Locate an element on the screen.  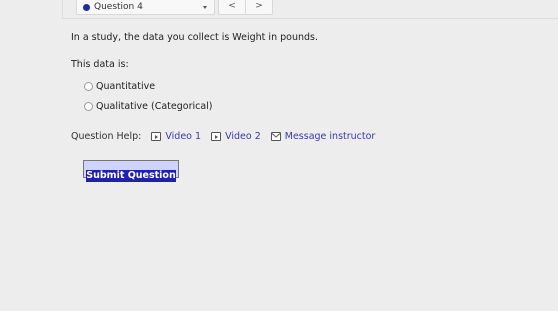
video-2-label: Video 2 is located at coordinates (243, 136).